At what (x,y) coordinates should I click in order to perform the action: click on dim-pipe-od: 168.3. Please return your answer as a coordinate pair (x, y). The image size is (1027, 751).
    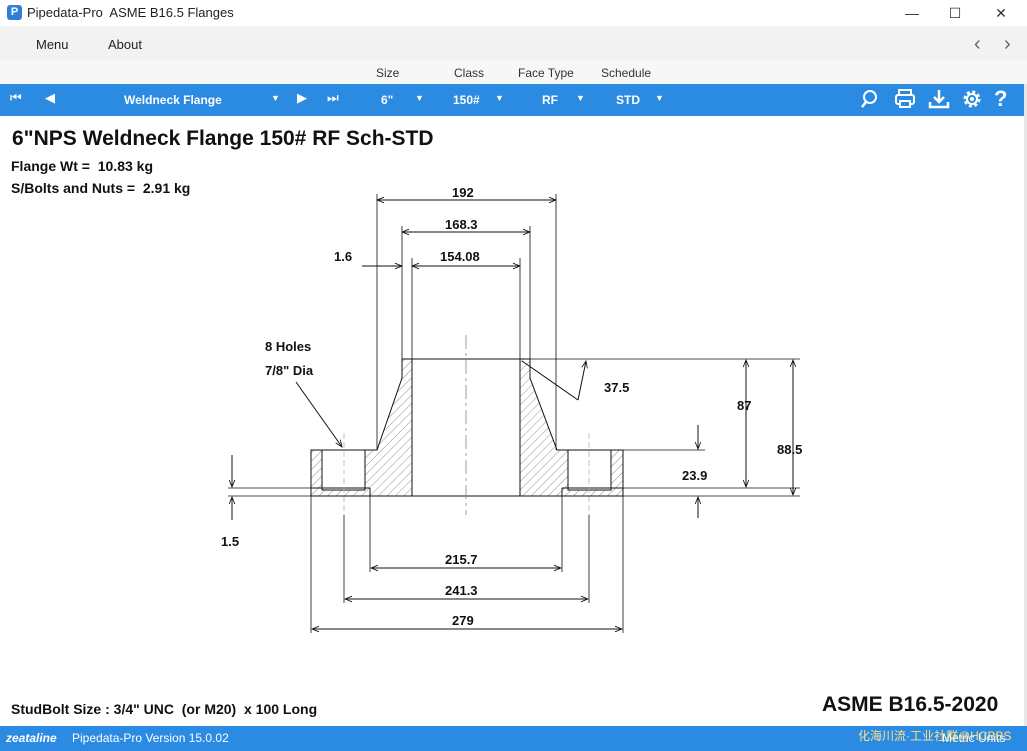
    Looking at the image, I should click on (461, 224).